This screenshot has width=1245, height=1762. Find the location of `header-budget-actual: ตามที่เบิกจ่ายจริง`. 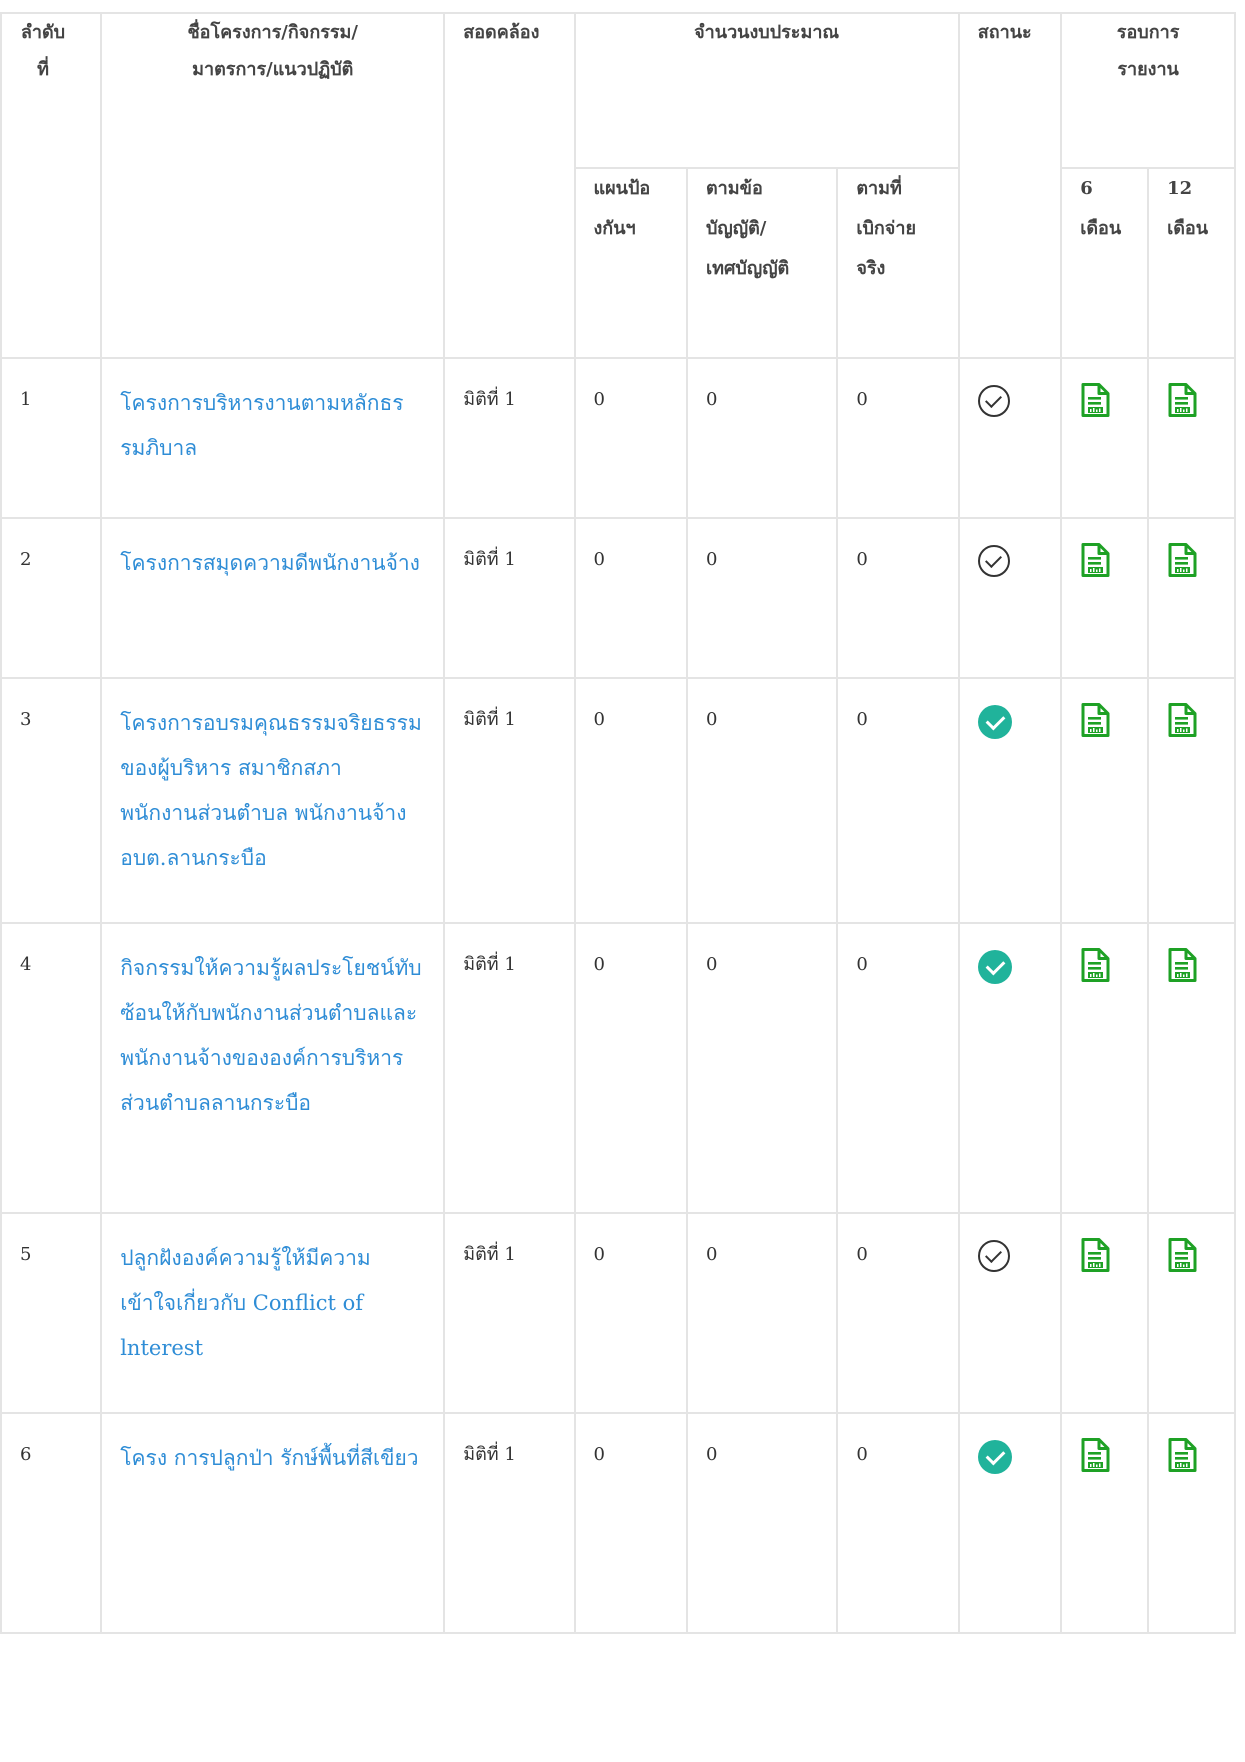

header-budget-actual: ตามที่เบิกจ่ายจริง is located at coordinates (898, 263).